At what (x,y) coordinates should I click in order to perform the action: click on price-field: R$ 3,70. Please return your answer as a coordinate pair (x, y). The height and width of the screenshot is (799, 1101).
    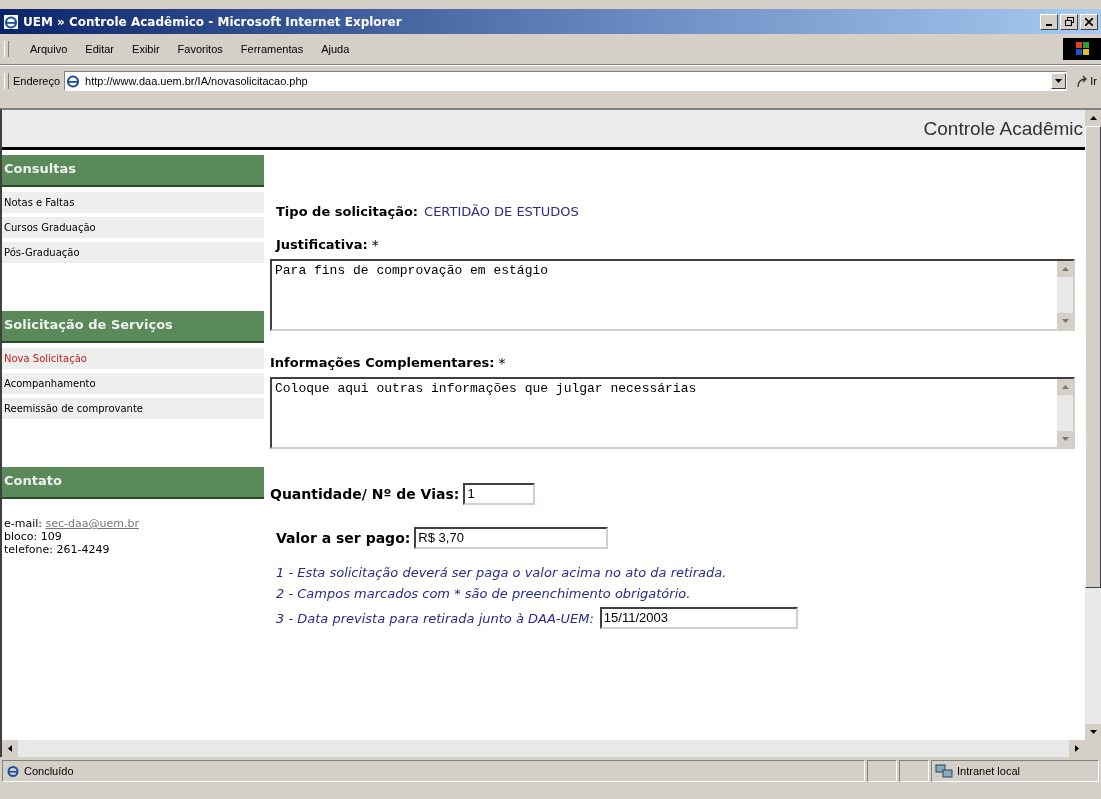
    Looking at the image, I should click on (511, 538).